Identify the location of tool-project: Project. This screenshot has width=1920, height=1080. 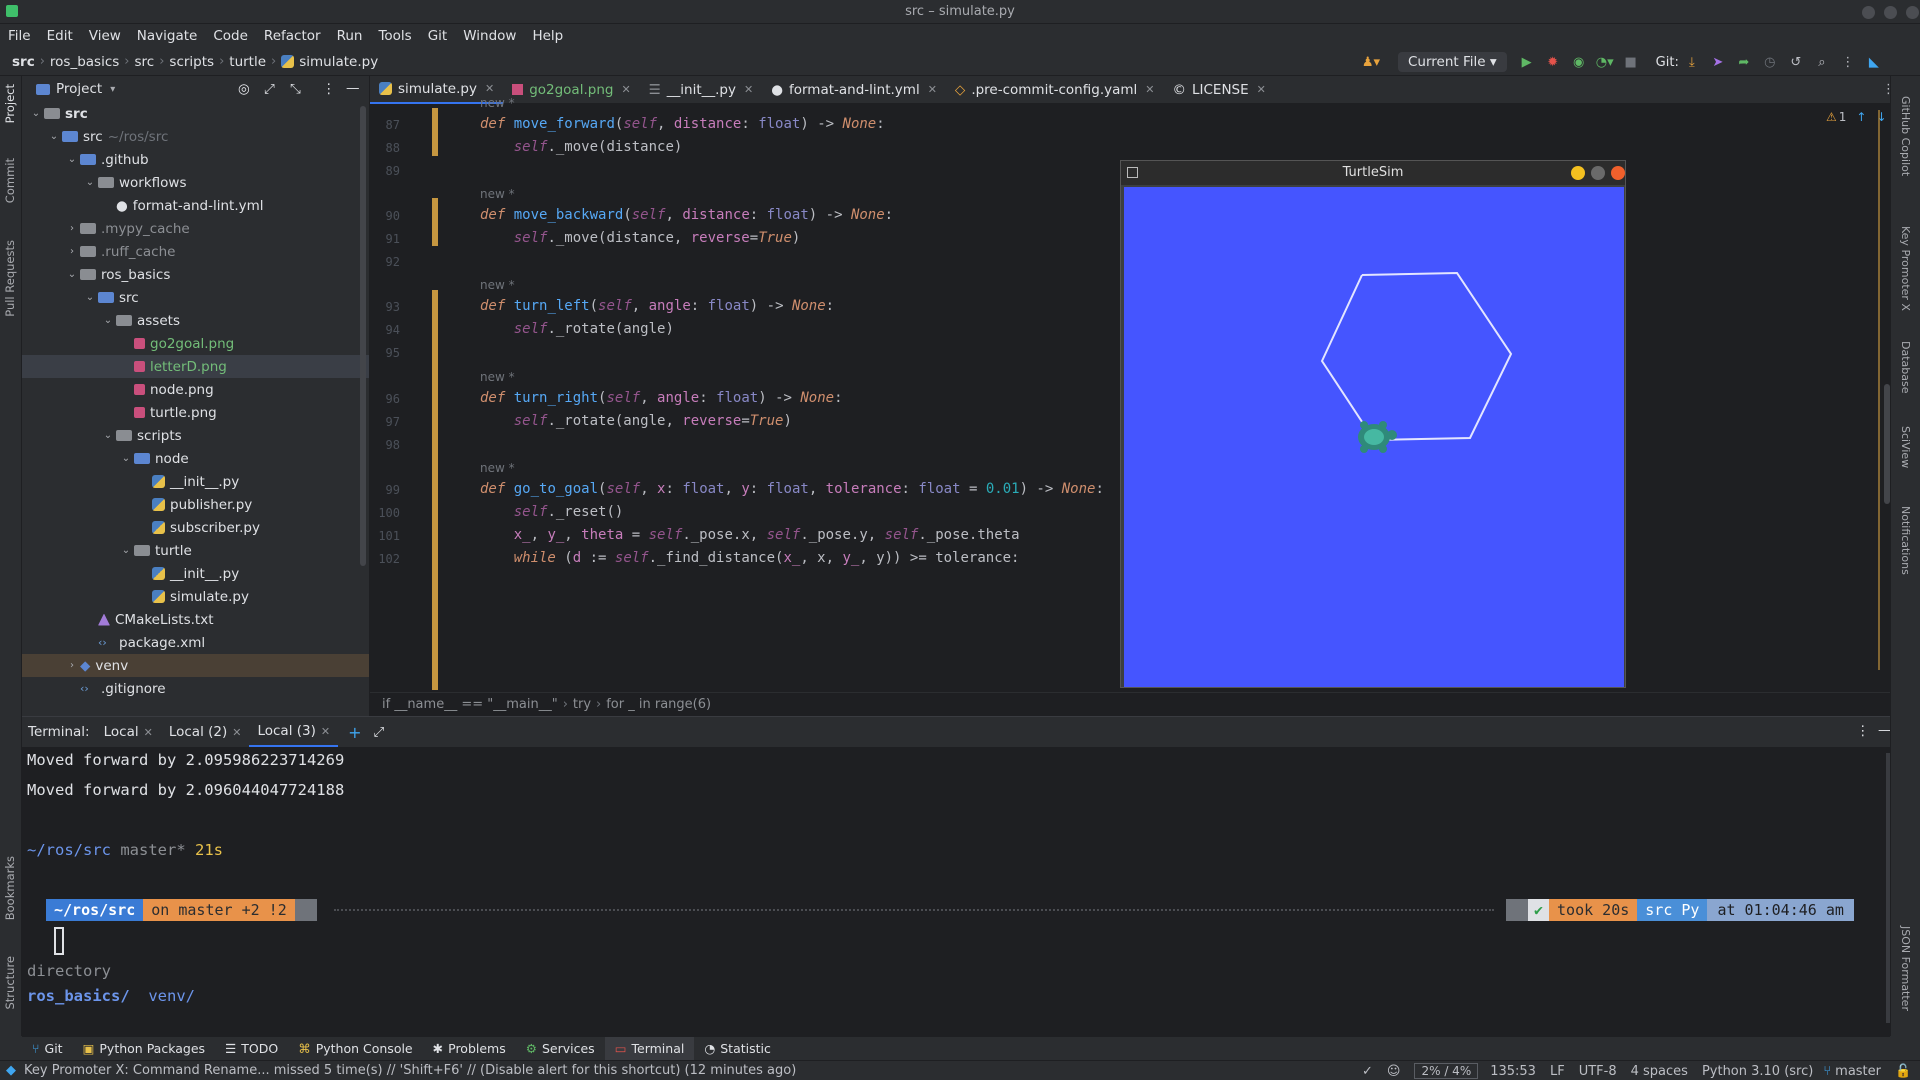
(10, 103).